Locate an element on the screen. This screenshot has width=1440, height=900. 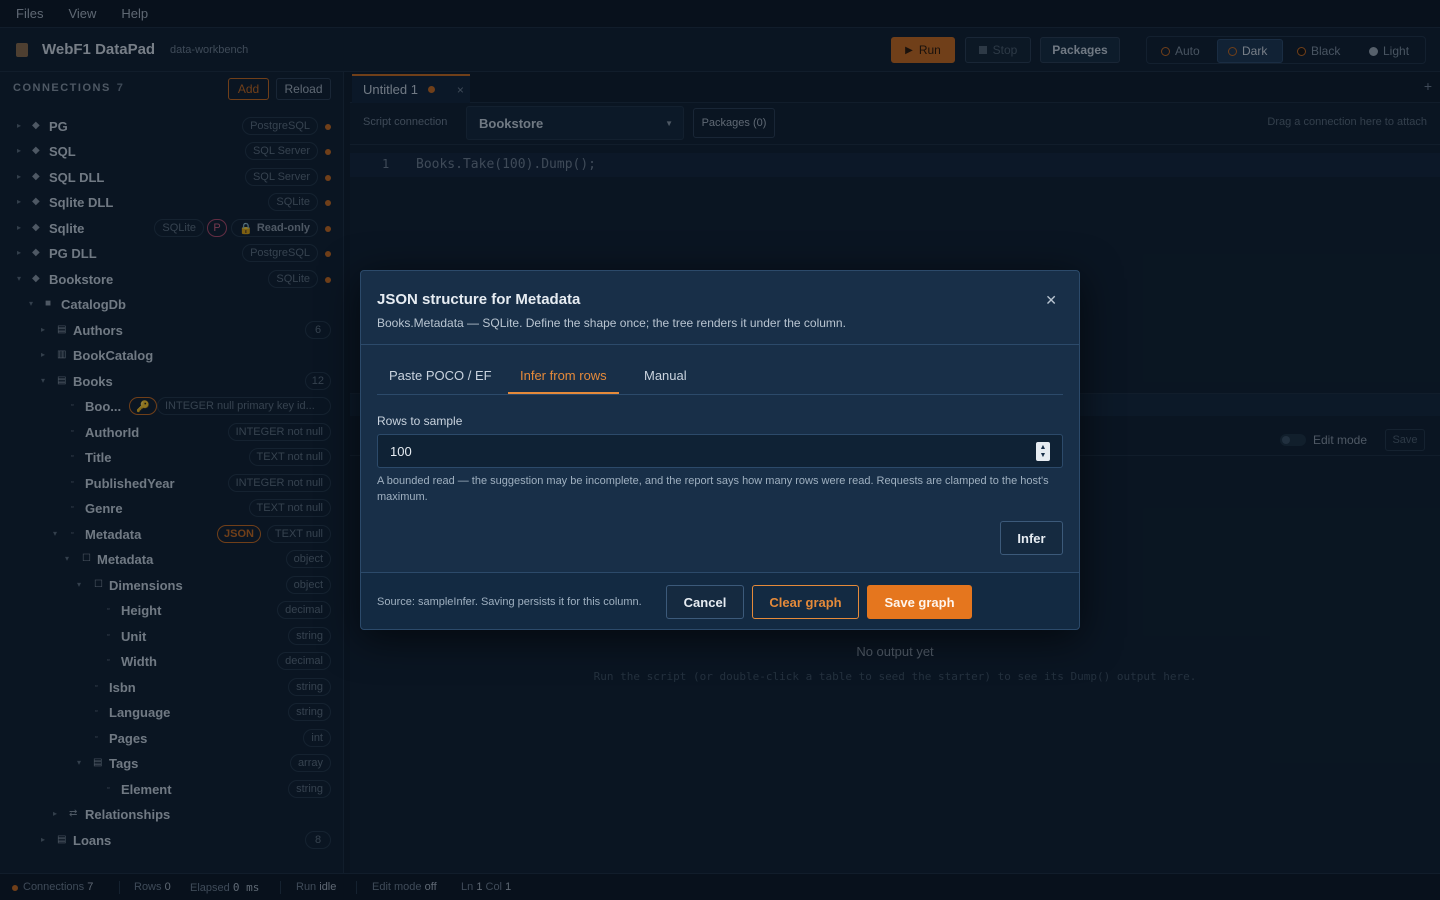
tab-paste-poco: Paste POCO / EF is located at coordinates (440, 375).